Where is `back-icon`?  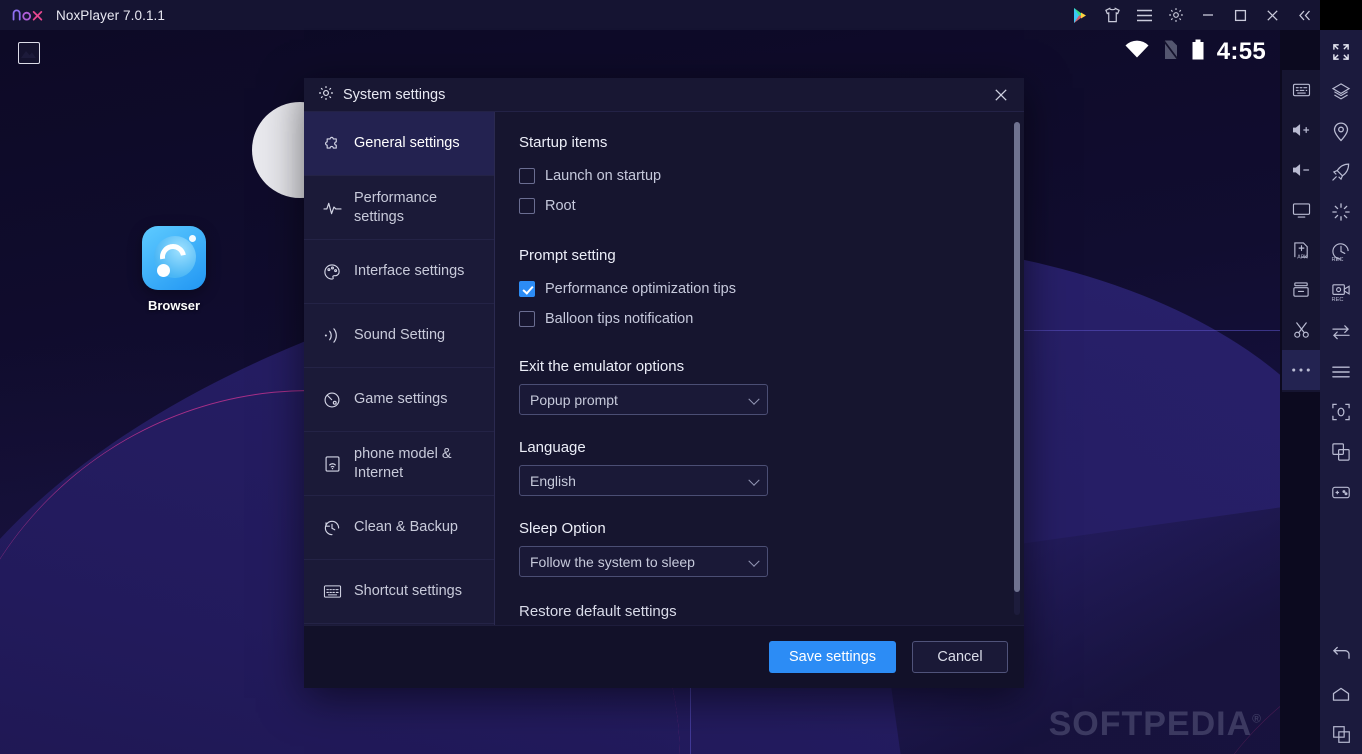
back-icon is located at coordinates (1341, 654).